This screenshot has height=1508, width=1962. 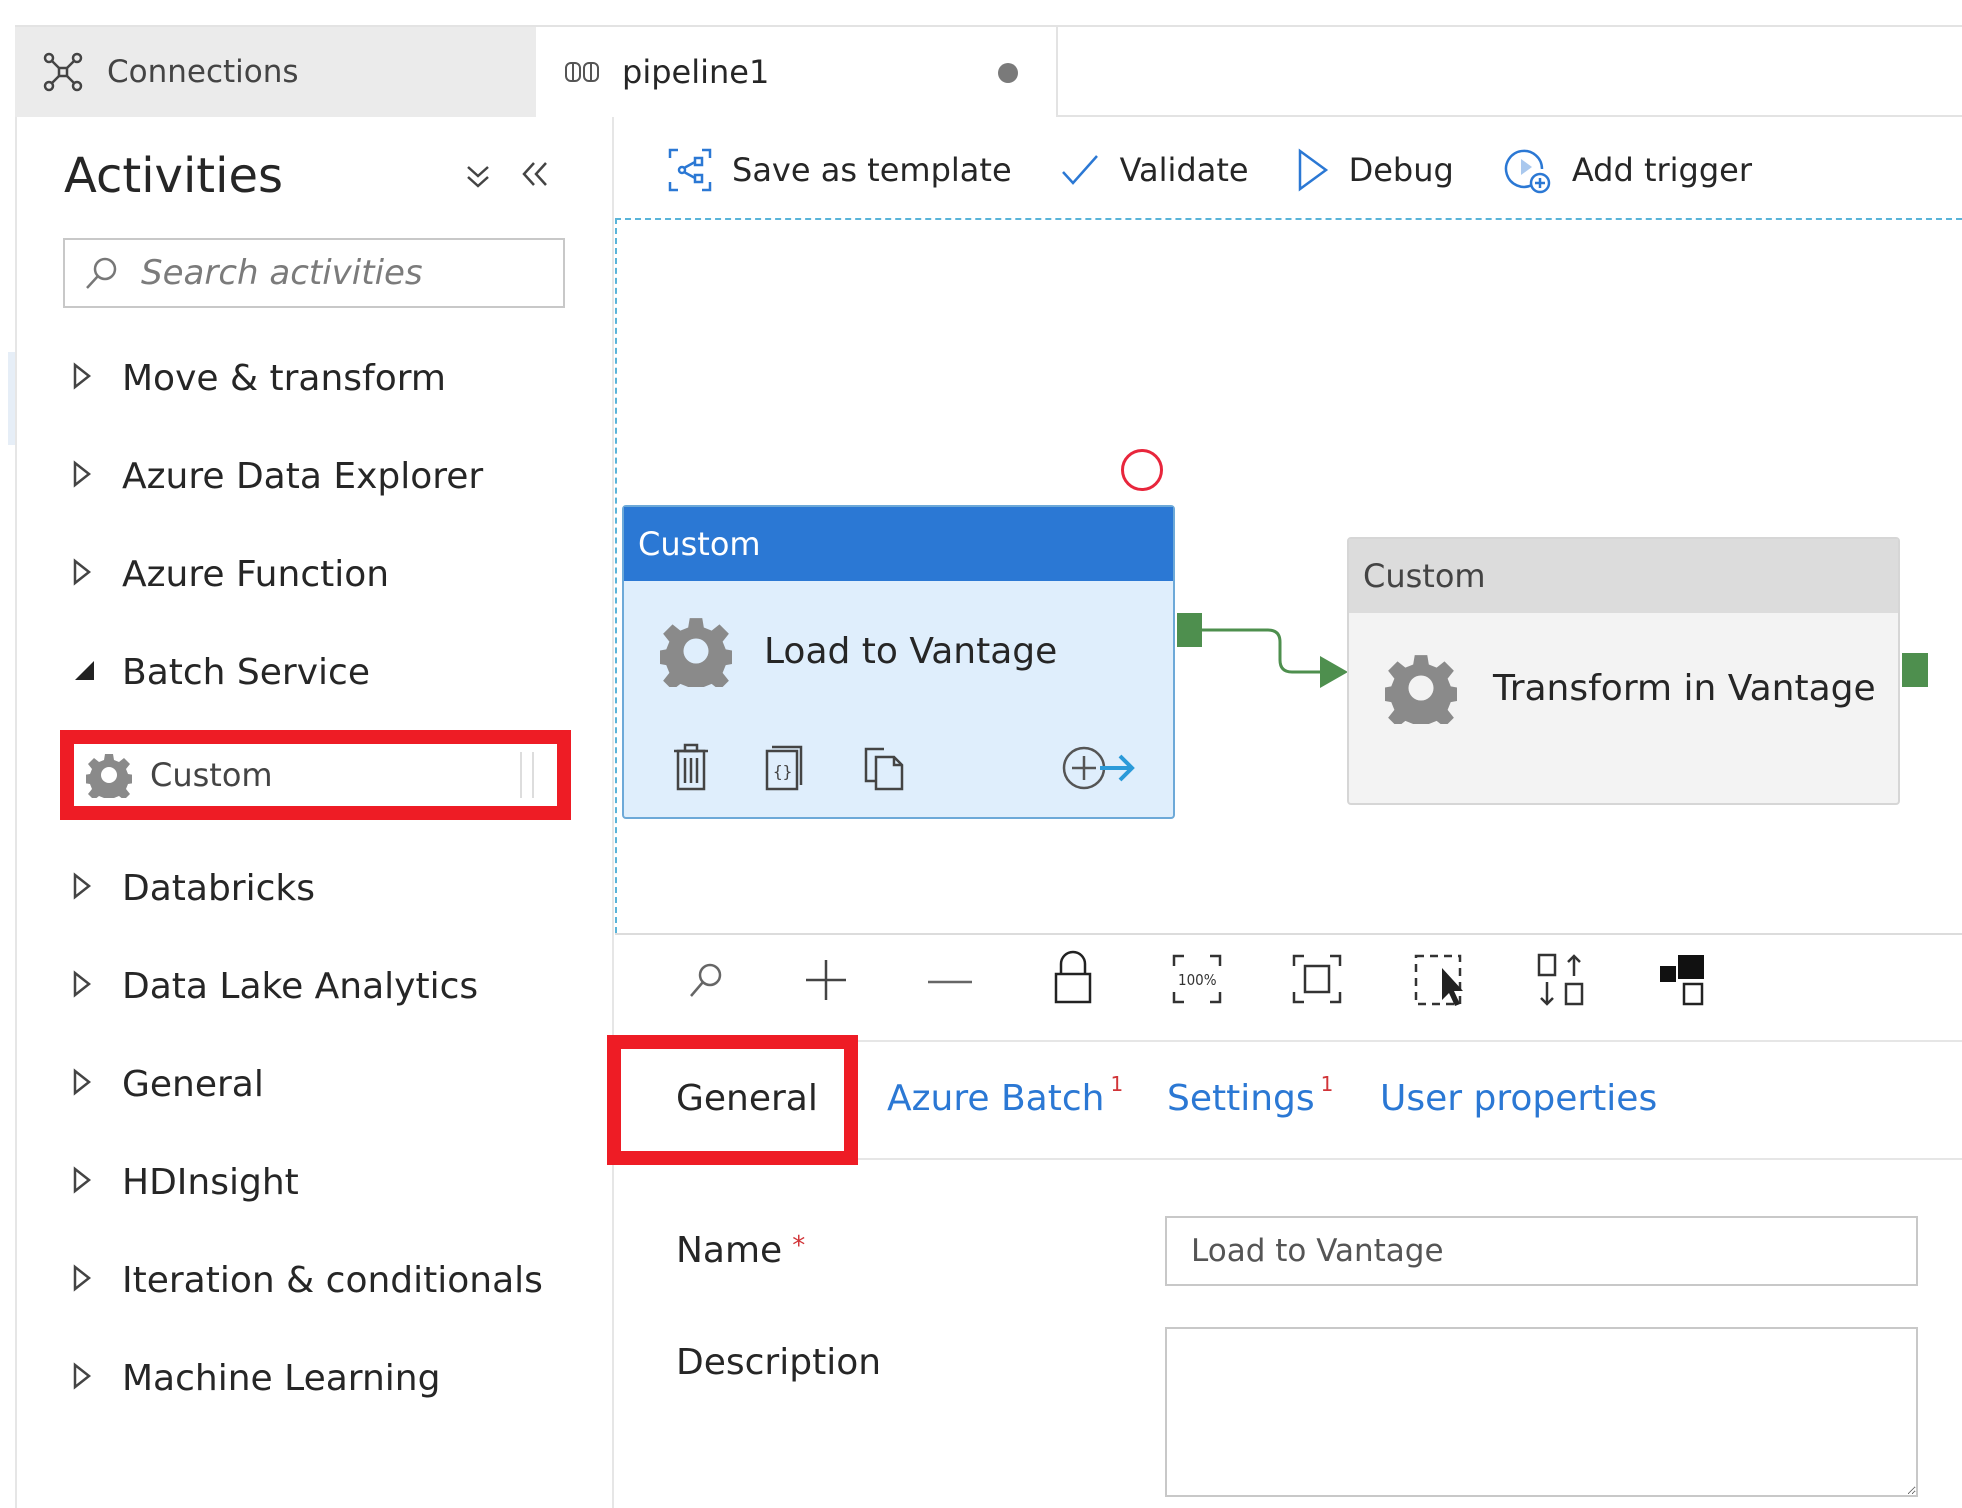 I want to click on add-output-icon, so click(x=1098, y=770).